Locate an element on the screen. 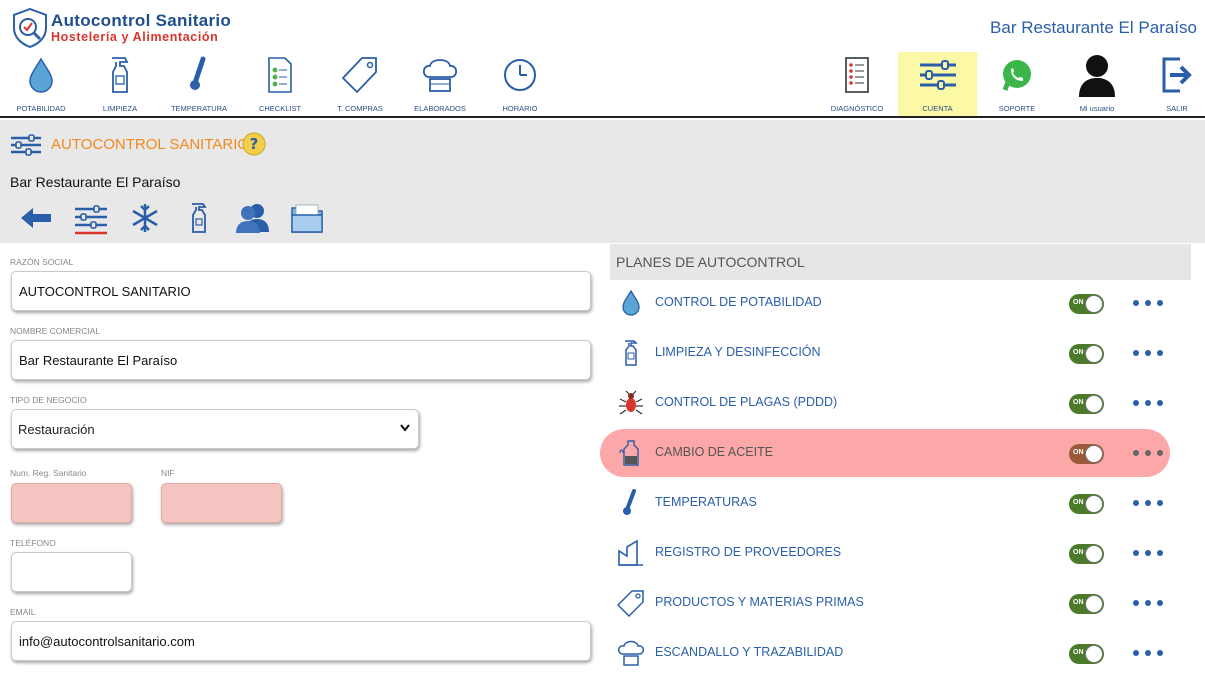 The height and width of the screenshot is (685, 1205). nav-horario: HORARIO is located at coordinates (520, 84).